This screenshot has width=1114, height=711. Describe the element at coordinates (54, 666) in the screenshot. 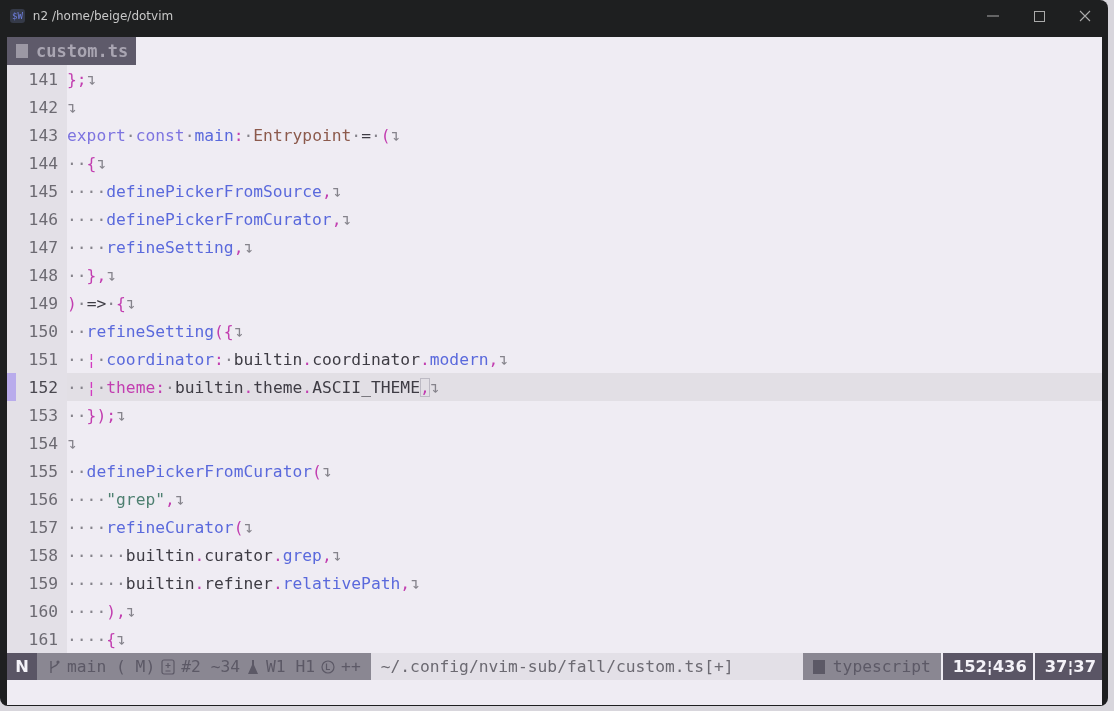

I see `branch-icon` at that location.